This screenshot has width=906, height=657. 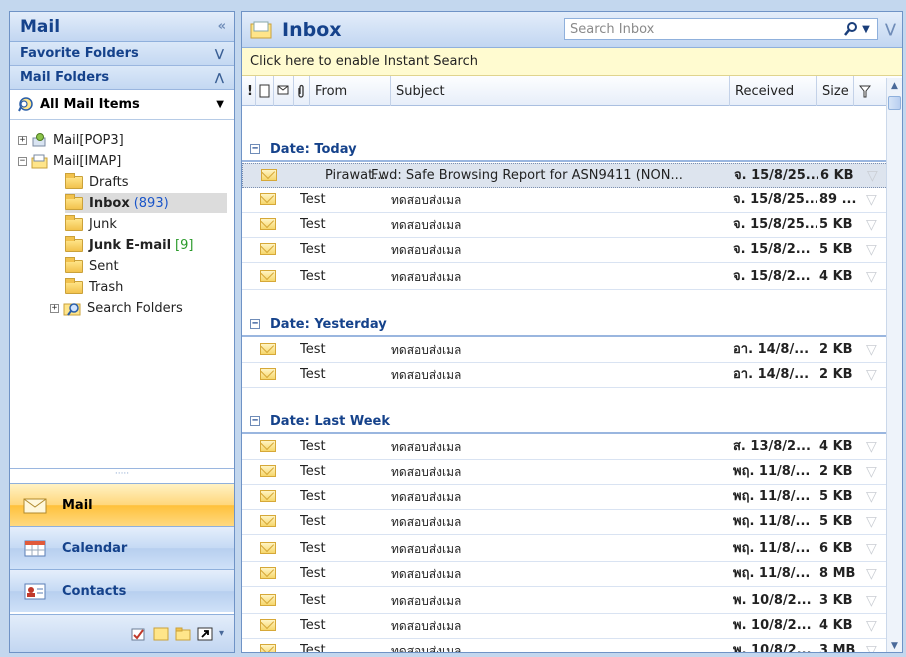 I want to click on collapse-icon: −, so click(x=22, y=161).